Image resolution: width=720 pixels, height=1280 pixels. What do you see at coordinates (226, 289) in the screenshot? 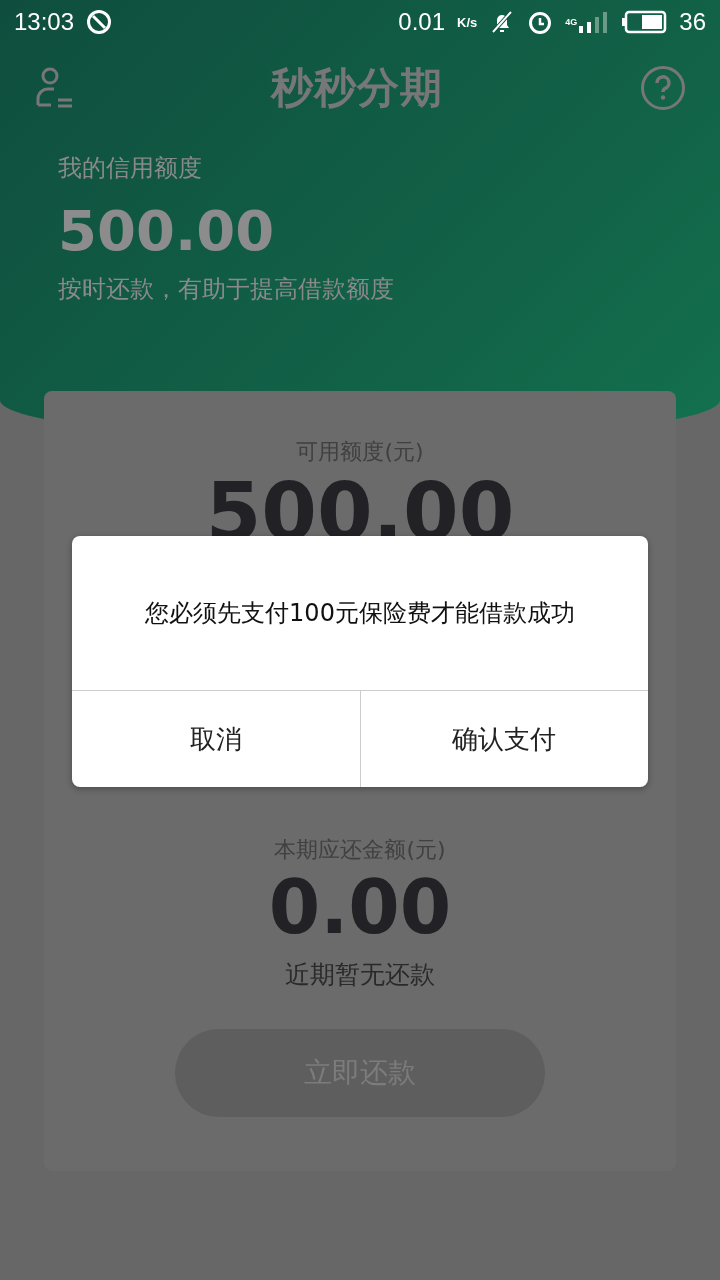
I see `credit-hint: 按时还款，有助于提高借款额度` at bounding box center [226, 289].